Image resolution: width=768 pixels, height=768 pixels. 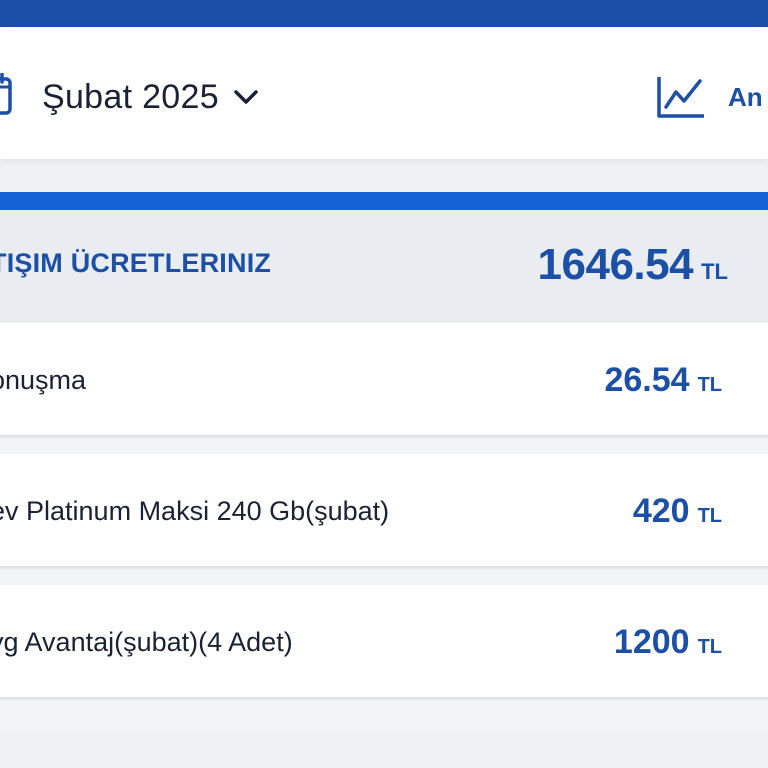 I want to click on charge-value: 1200, so click(x=651, y=642).